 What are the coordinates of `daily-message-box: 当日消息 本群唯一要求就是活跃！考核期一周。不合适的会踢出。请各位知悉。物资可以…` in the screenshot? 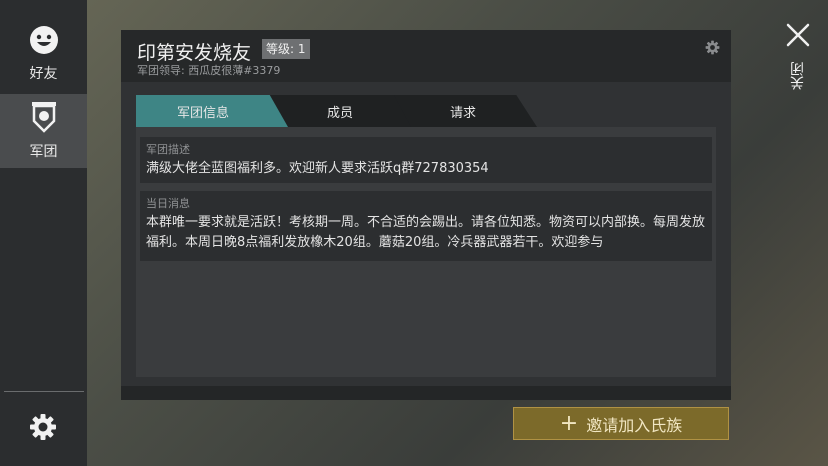 It's located at (426, 226).